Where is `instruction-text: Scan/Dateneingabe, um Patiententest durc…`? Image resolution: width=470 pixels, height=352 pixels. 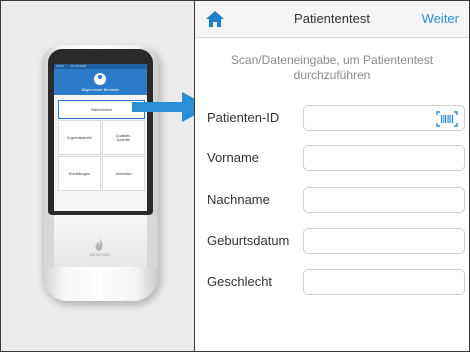 instruction-text: Scan/Dateneingabe, um Patiententest durc… is located at coordinates (332, 67).